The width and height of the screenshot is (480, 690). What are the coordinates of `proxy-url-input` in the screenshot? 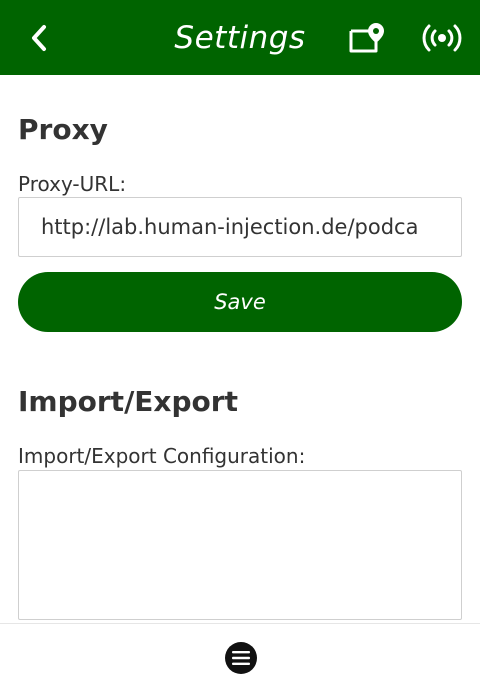 It's located at (240, 227).